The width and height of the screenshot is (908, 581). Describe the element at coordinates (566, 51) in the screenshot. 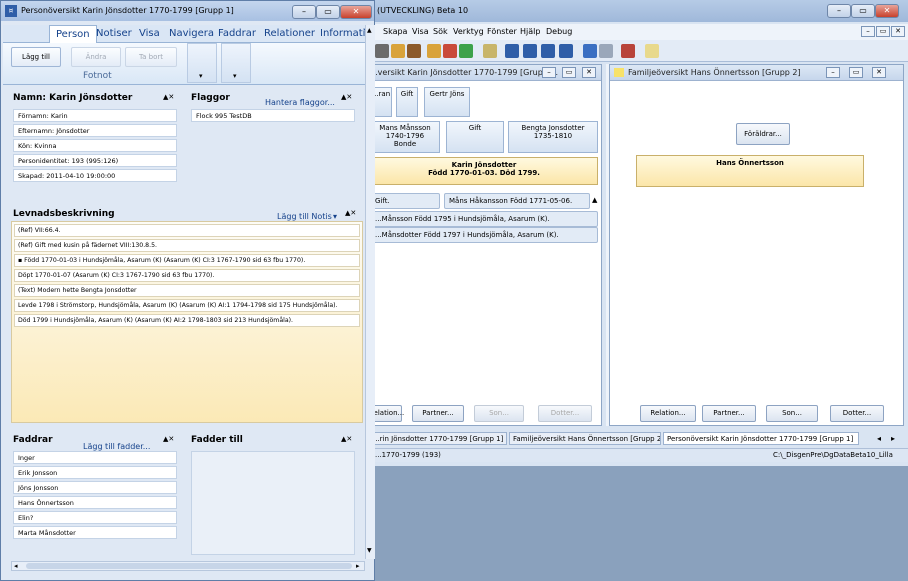

I see `layout-4-icon` at that location.